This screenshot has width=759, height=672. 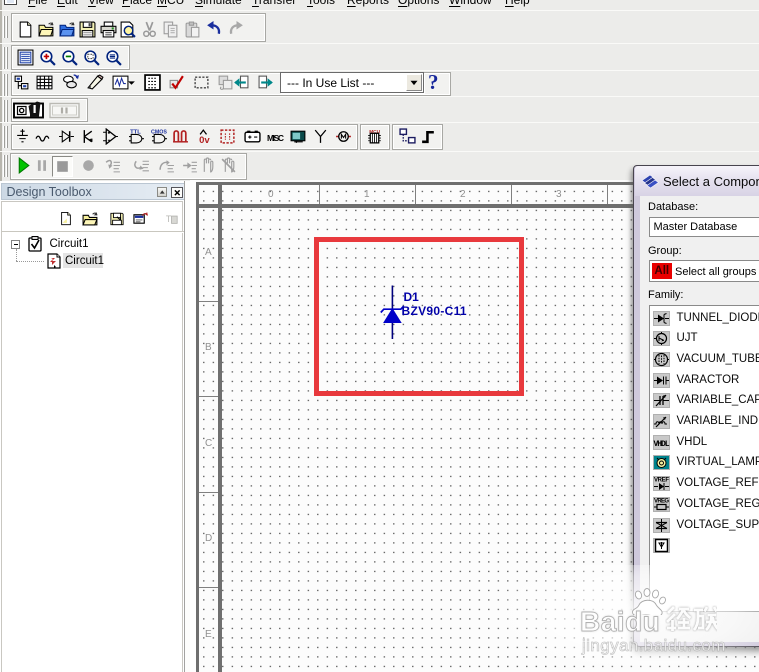 What do you see at coordinates (661, 444) in the screenshot?
I see `svg-text: VHDL` at bounding box center [661, 444].